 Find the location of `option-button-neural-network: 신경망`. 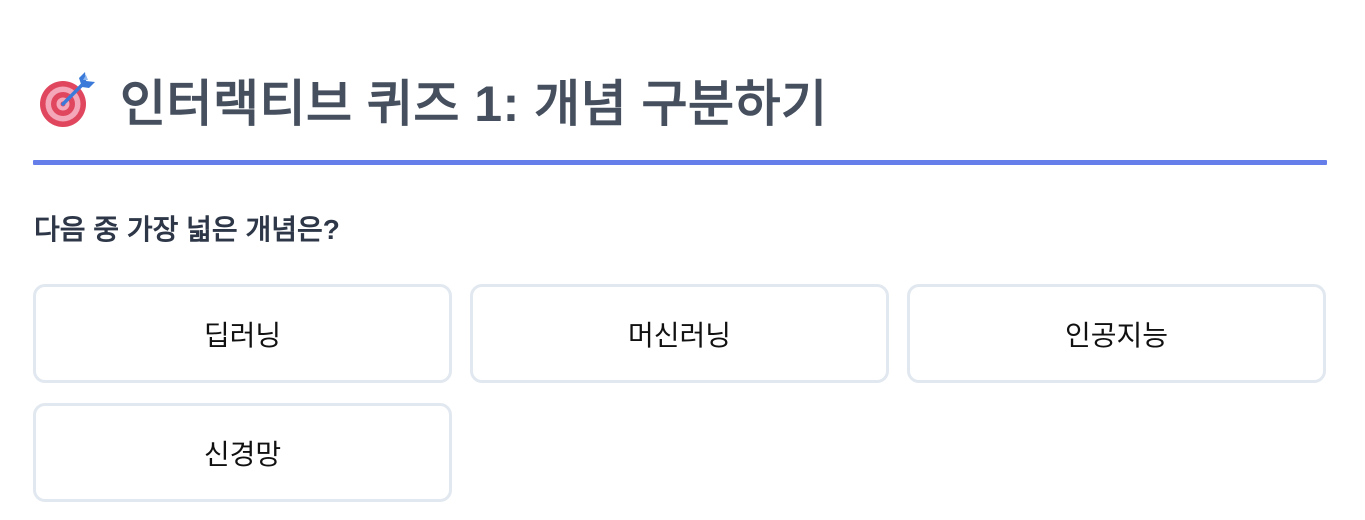

option-button-neural-network: 신경망 is located at coordinates (242, 452).